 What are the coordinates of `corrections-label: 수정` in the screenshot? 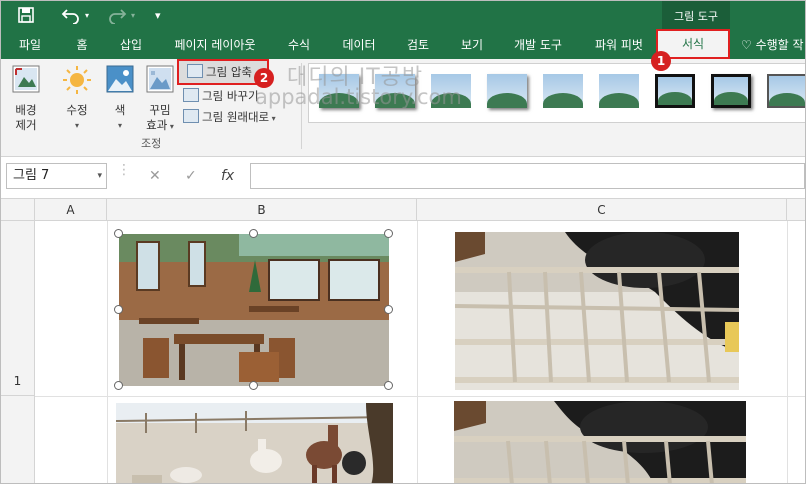 It's located at (77, 110).